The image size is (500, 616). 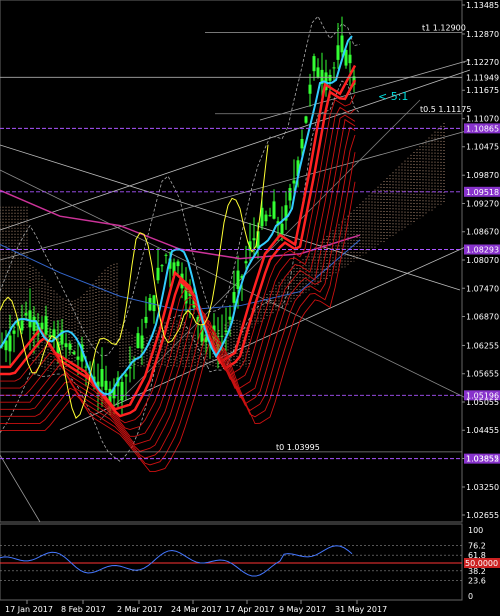 What do you see at coordinates (482, 515) in the screenshot?
I see `y-tick-label: 1.02655` at bounding box center [482, 515].